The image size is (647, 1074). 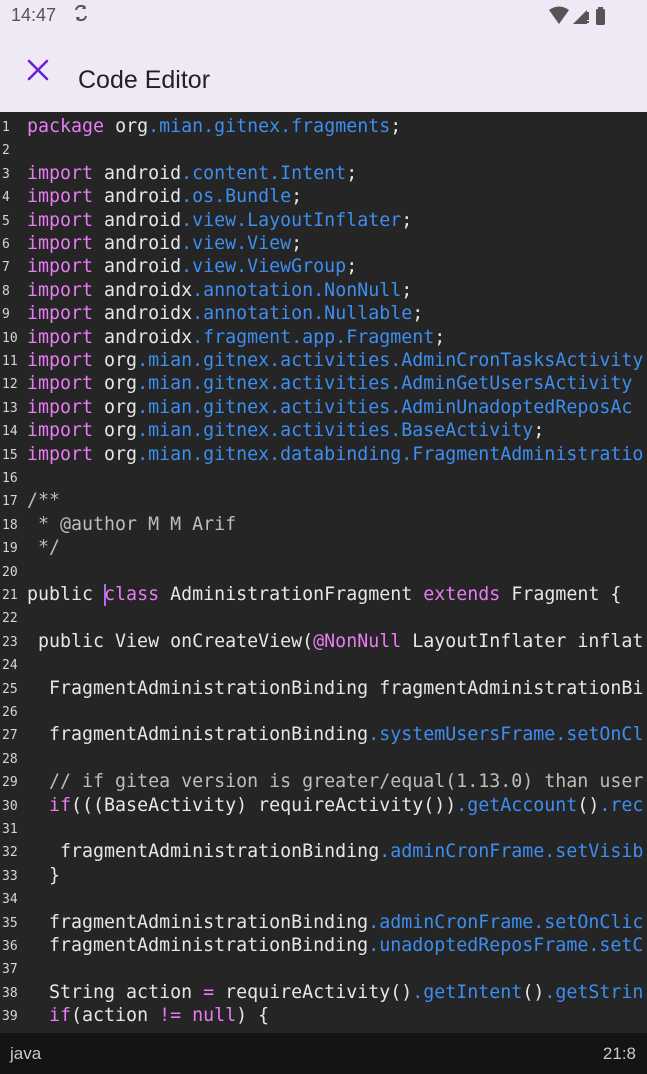 I want to click on code-token: public, so click(x=66, y=594).